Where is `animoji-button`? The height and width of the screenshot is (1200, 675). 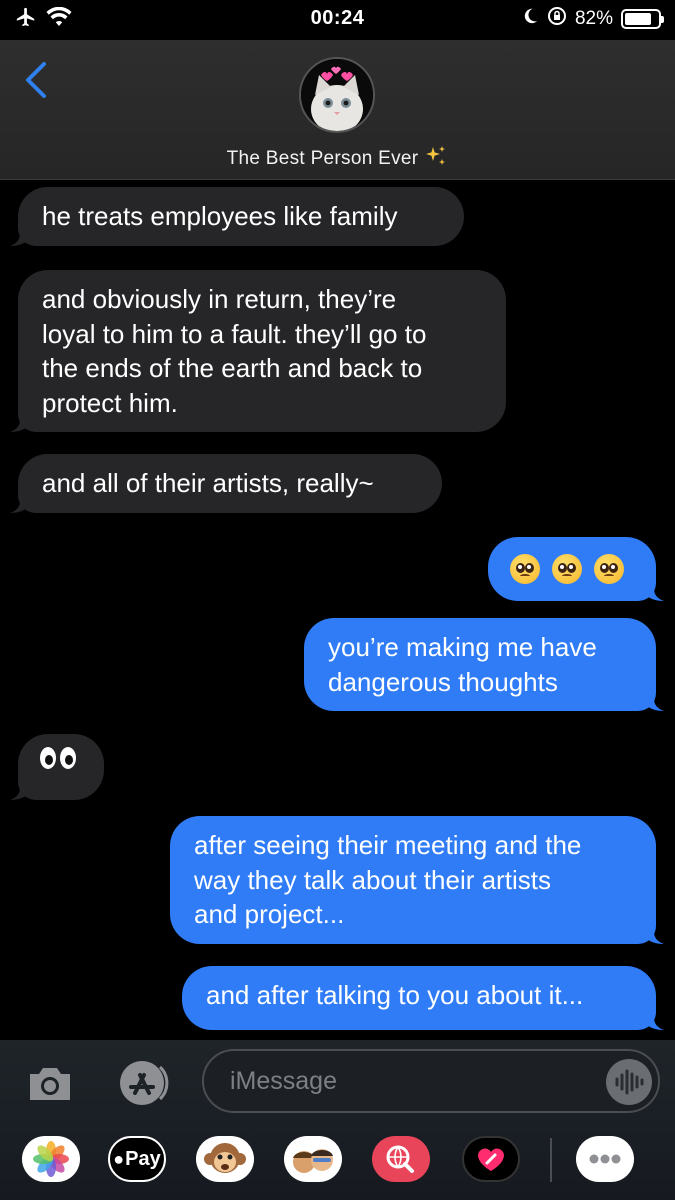
animoji-button is located at coordinates (225, 1159).